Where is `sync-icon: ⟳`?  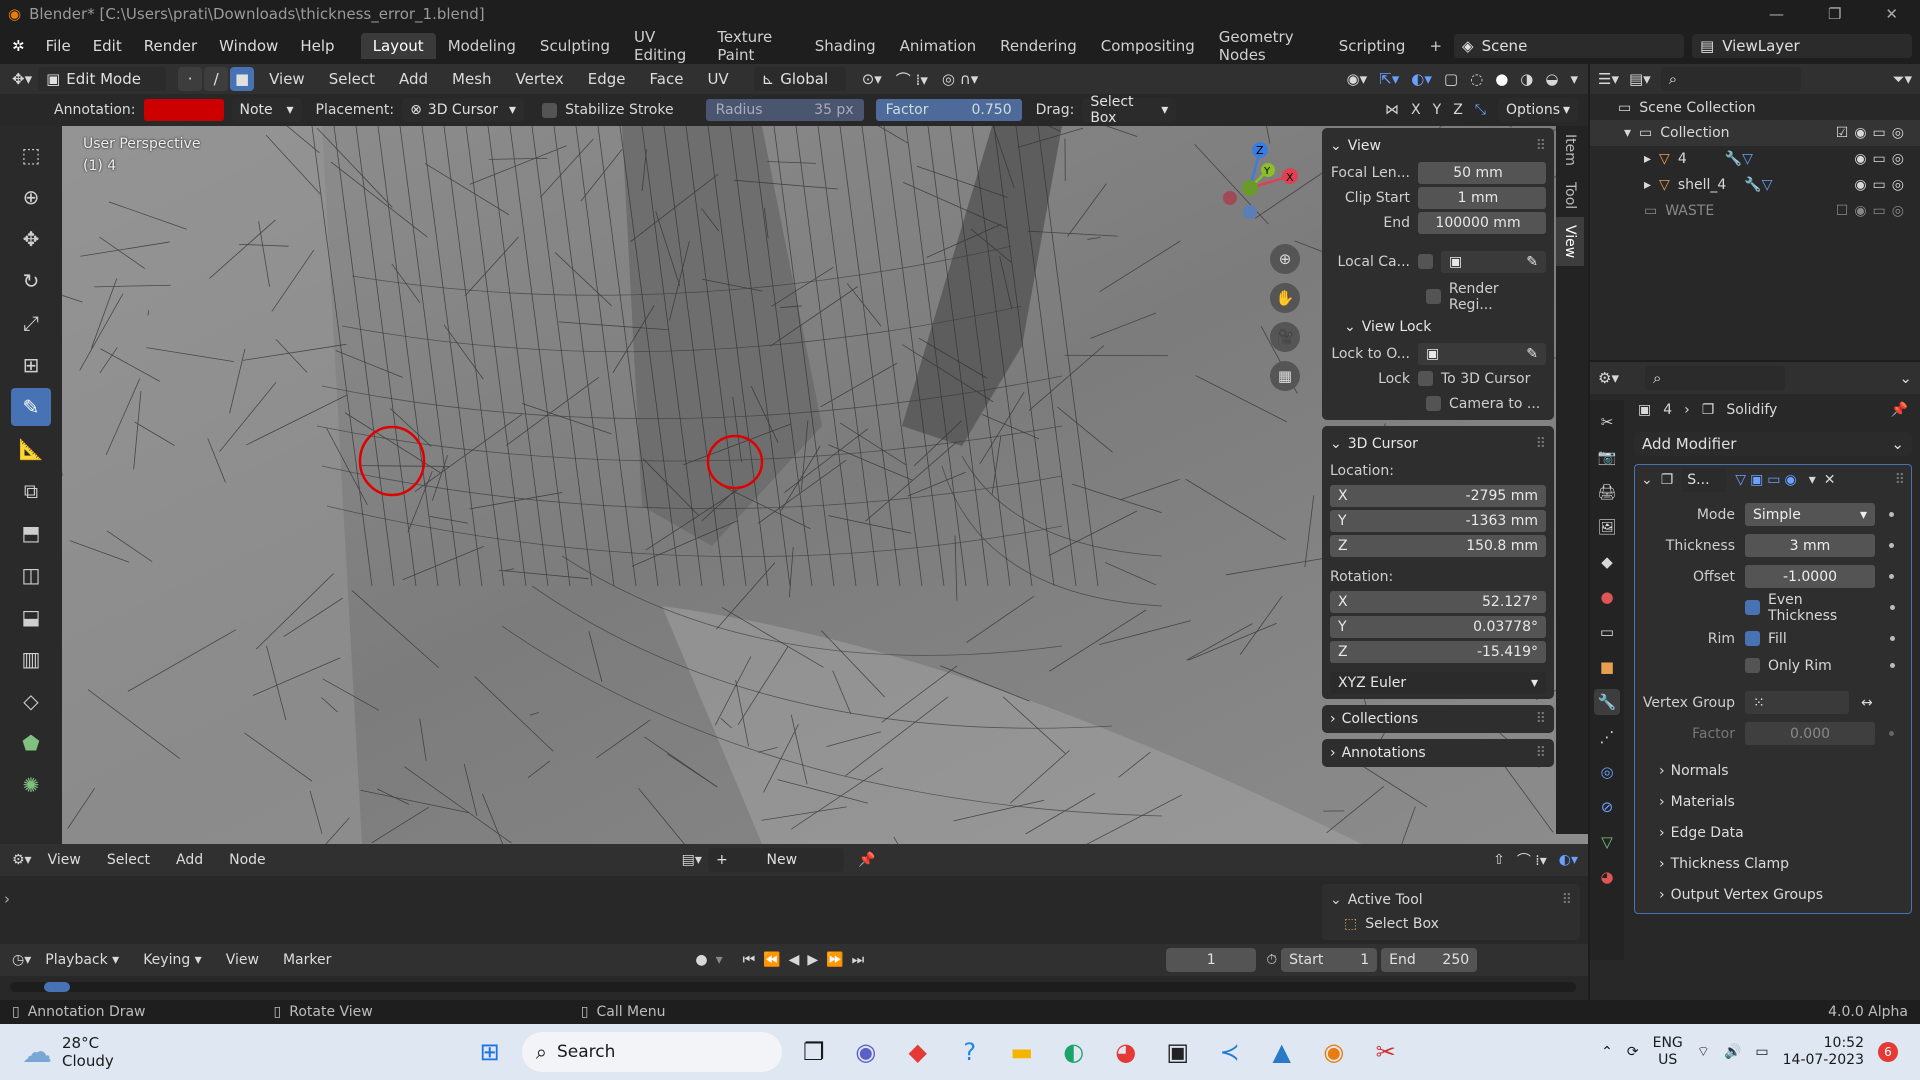 sync-icon: ⟳ is located at coordinates (1633, 1052).